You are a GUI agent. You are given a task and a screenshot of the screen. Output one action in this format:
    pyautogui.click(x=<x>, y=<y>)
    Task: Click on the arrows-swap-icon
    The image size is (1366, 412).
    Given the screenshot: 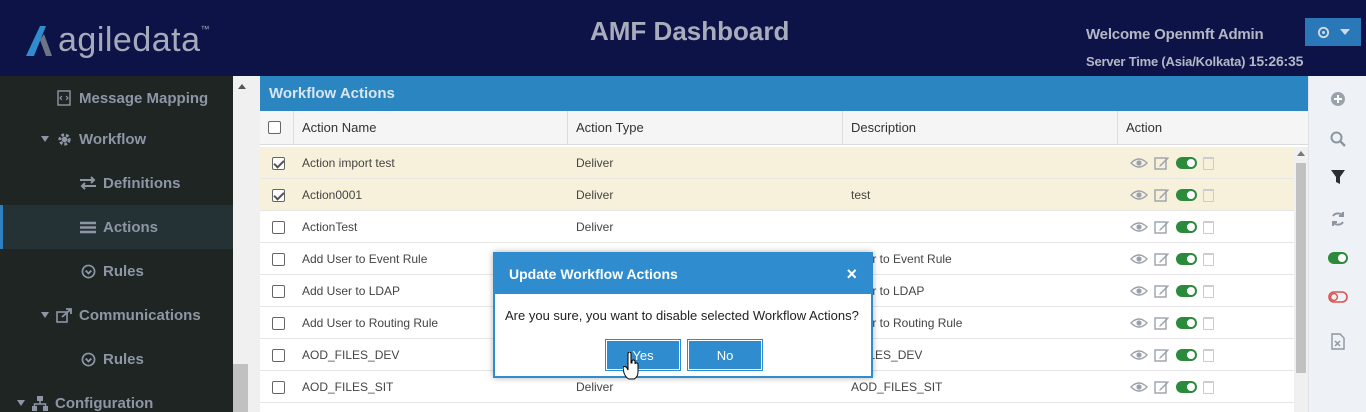 What is the action you would take?
    pyautogui.click(x=88, y=183)
    